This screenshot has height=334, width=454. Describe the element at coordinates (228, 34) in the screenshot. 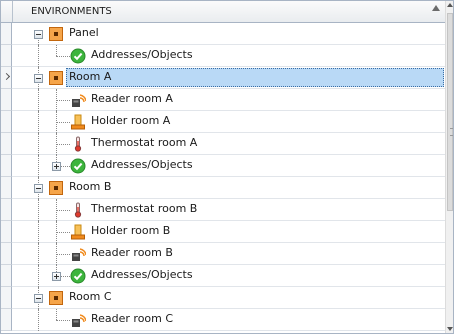

I see `tree-node: Panel` at that location.